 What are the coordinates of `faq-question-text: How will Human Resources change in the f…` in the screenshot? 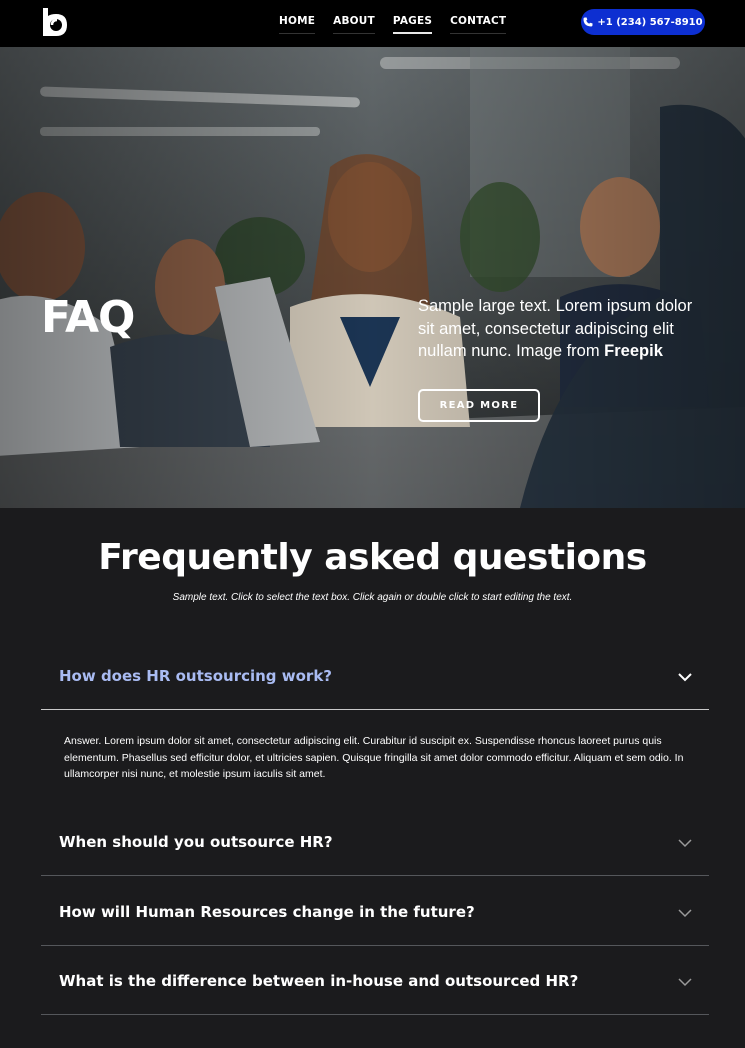 It's located at (267, 912).